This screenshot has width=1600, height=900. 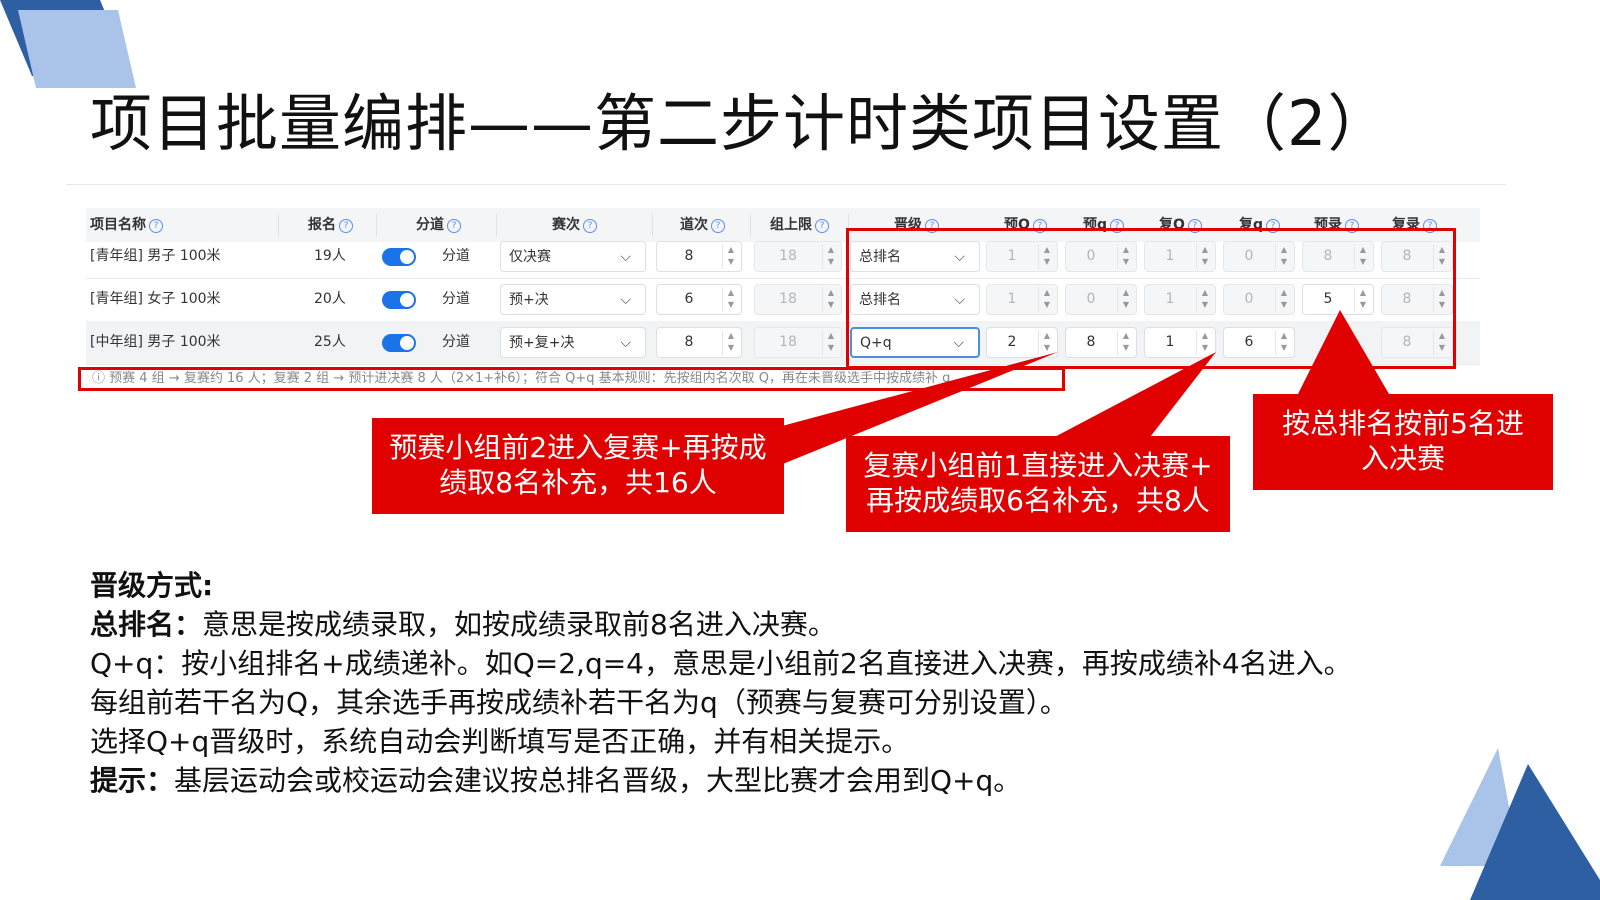 I want to click on callout-semifinal: 复赛小组前1直接进入决赛+ 再按成绩取6名补充，共8人, so click(x=1038, y=484).